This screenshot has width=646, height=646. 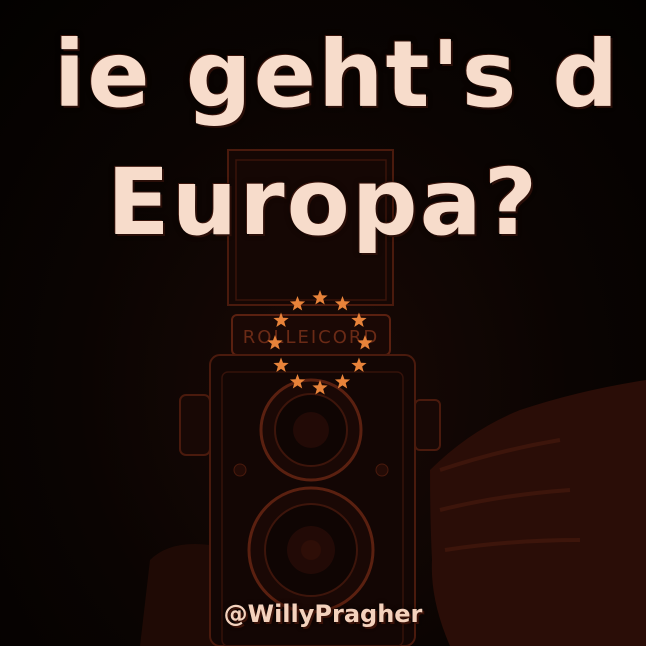 What do you see at coordinates (195, 425) in the screenshot?
I see `focus-knob` at bounding box center [195, 425].